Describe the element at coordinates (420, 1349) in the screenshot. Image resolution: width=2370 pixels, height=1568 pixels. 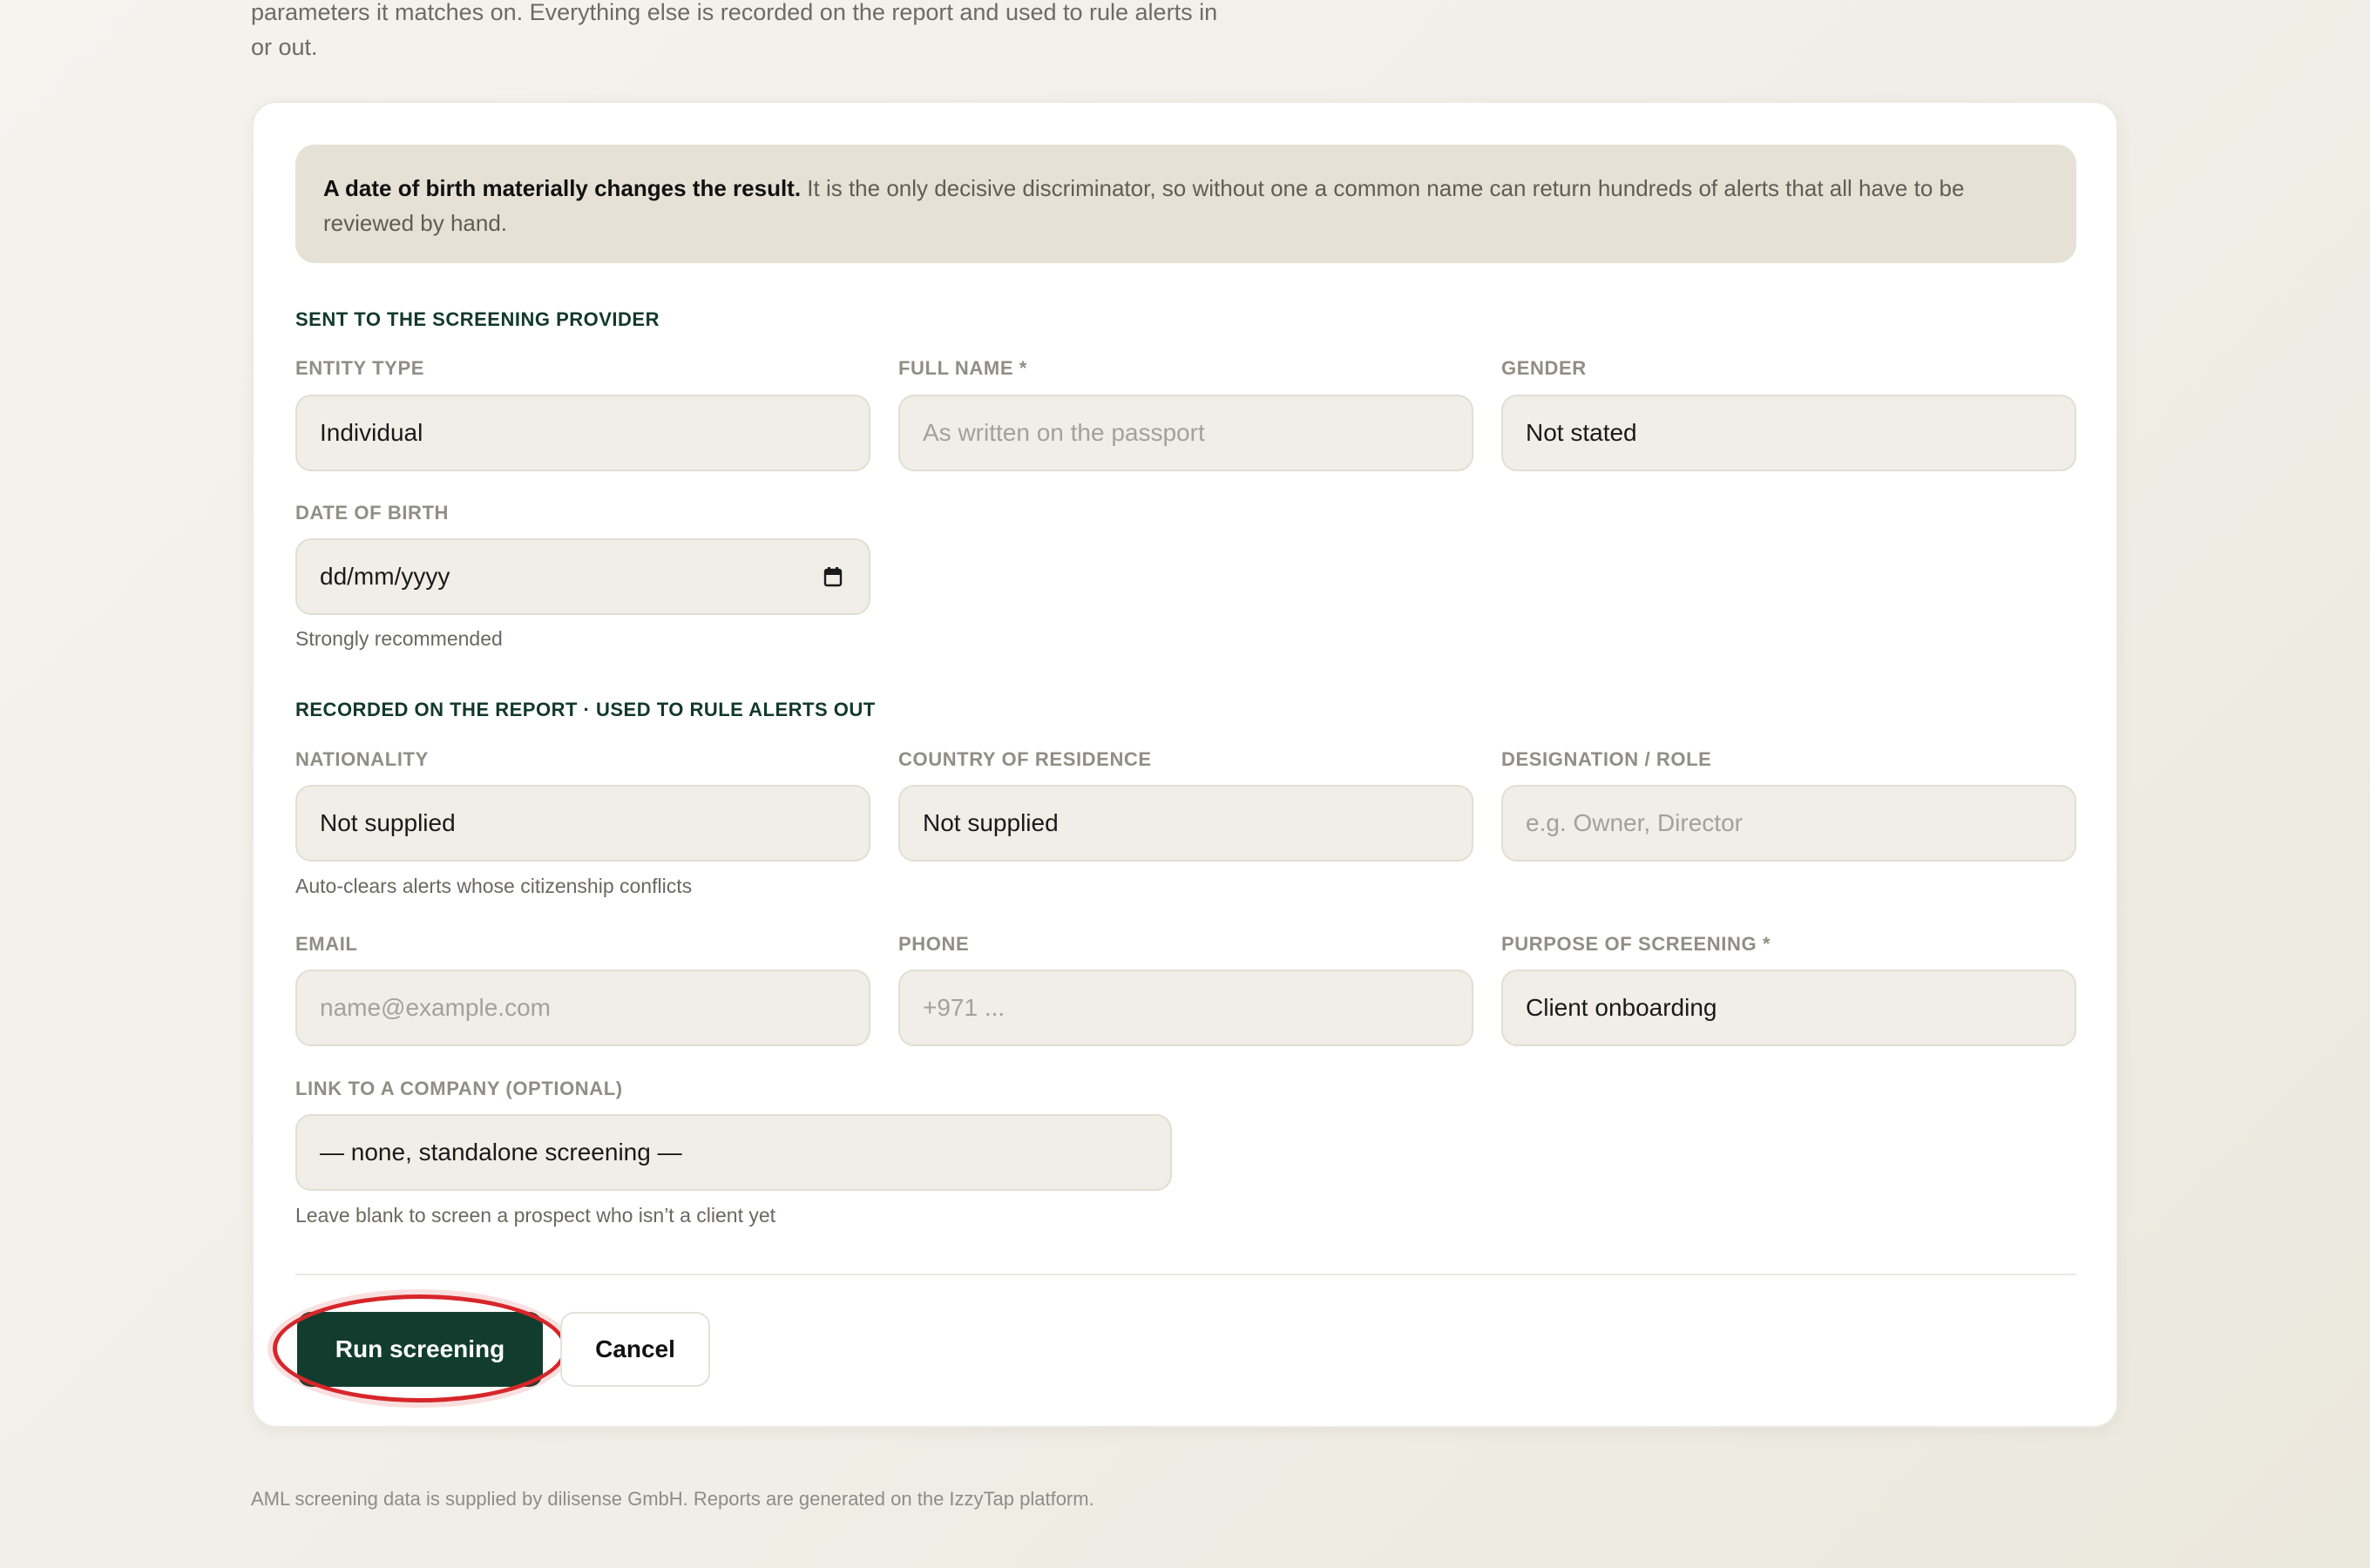
I see `run-screening-button: Run screening` at that location.